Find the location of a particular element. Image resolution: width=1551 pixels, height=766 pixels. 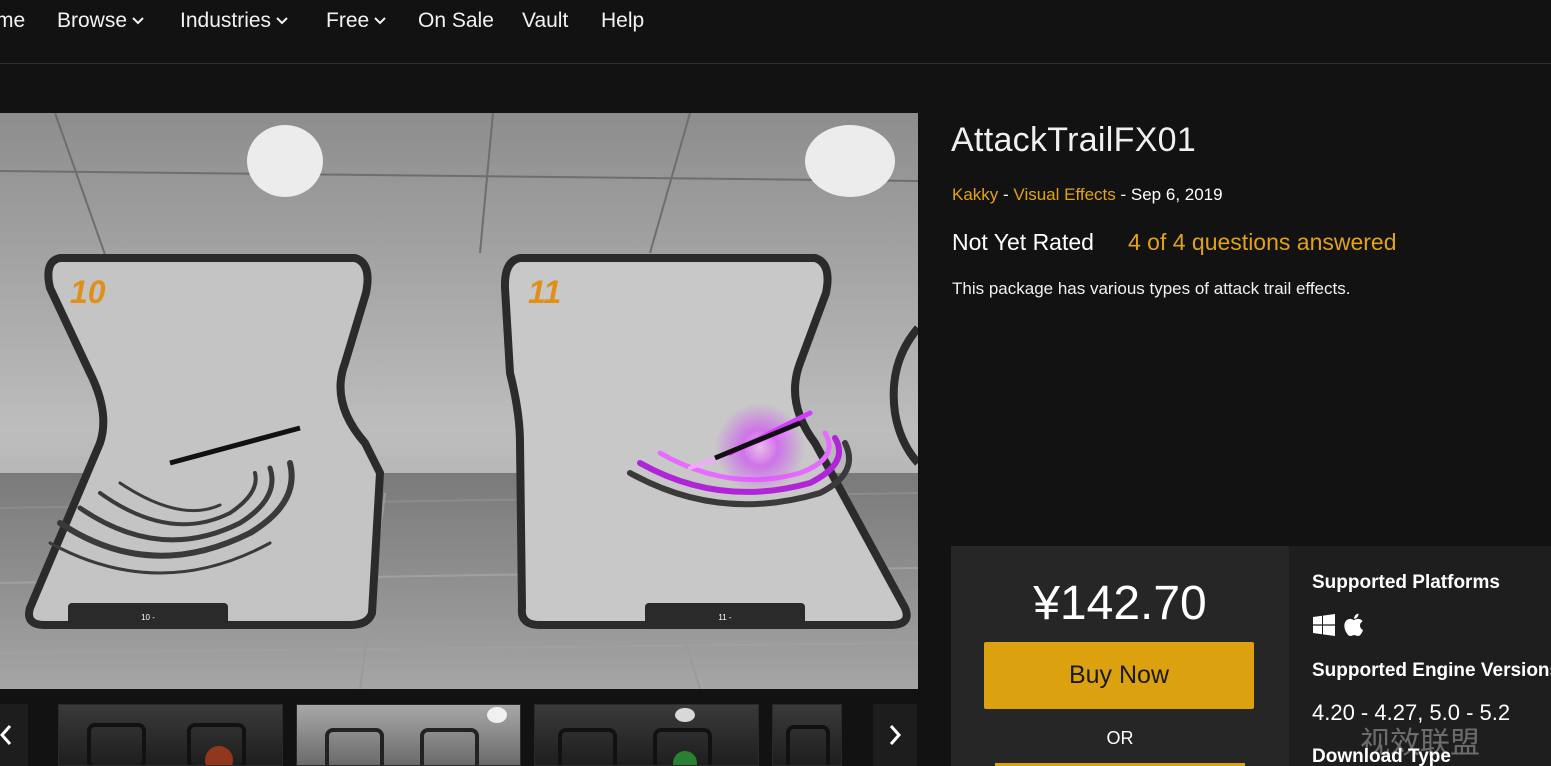

supported-platforms-heading: Supported Platforms is located at coordinates (1406, 582).